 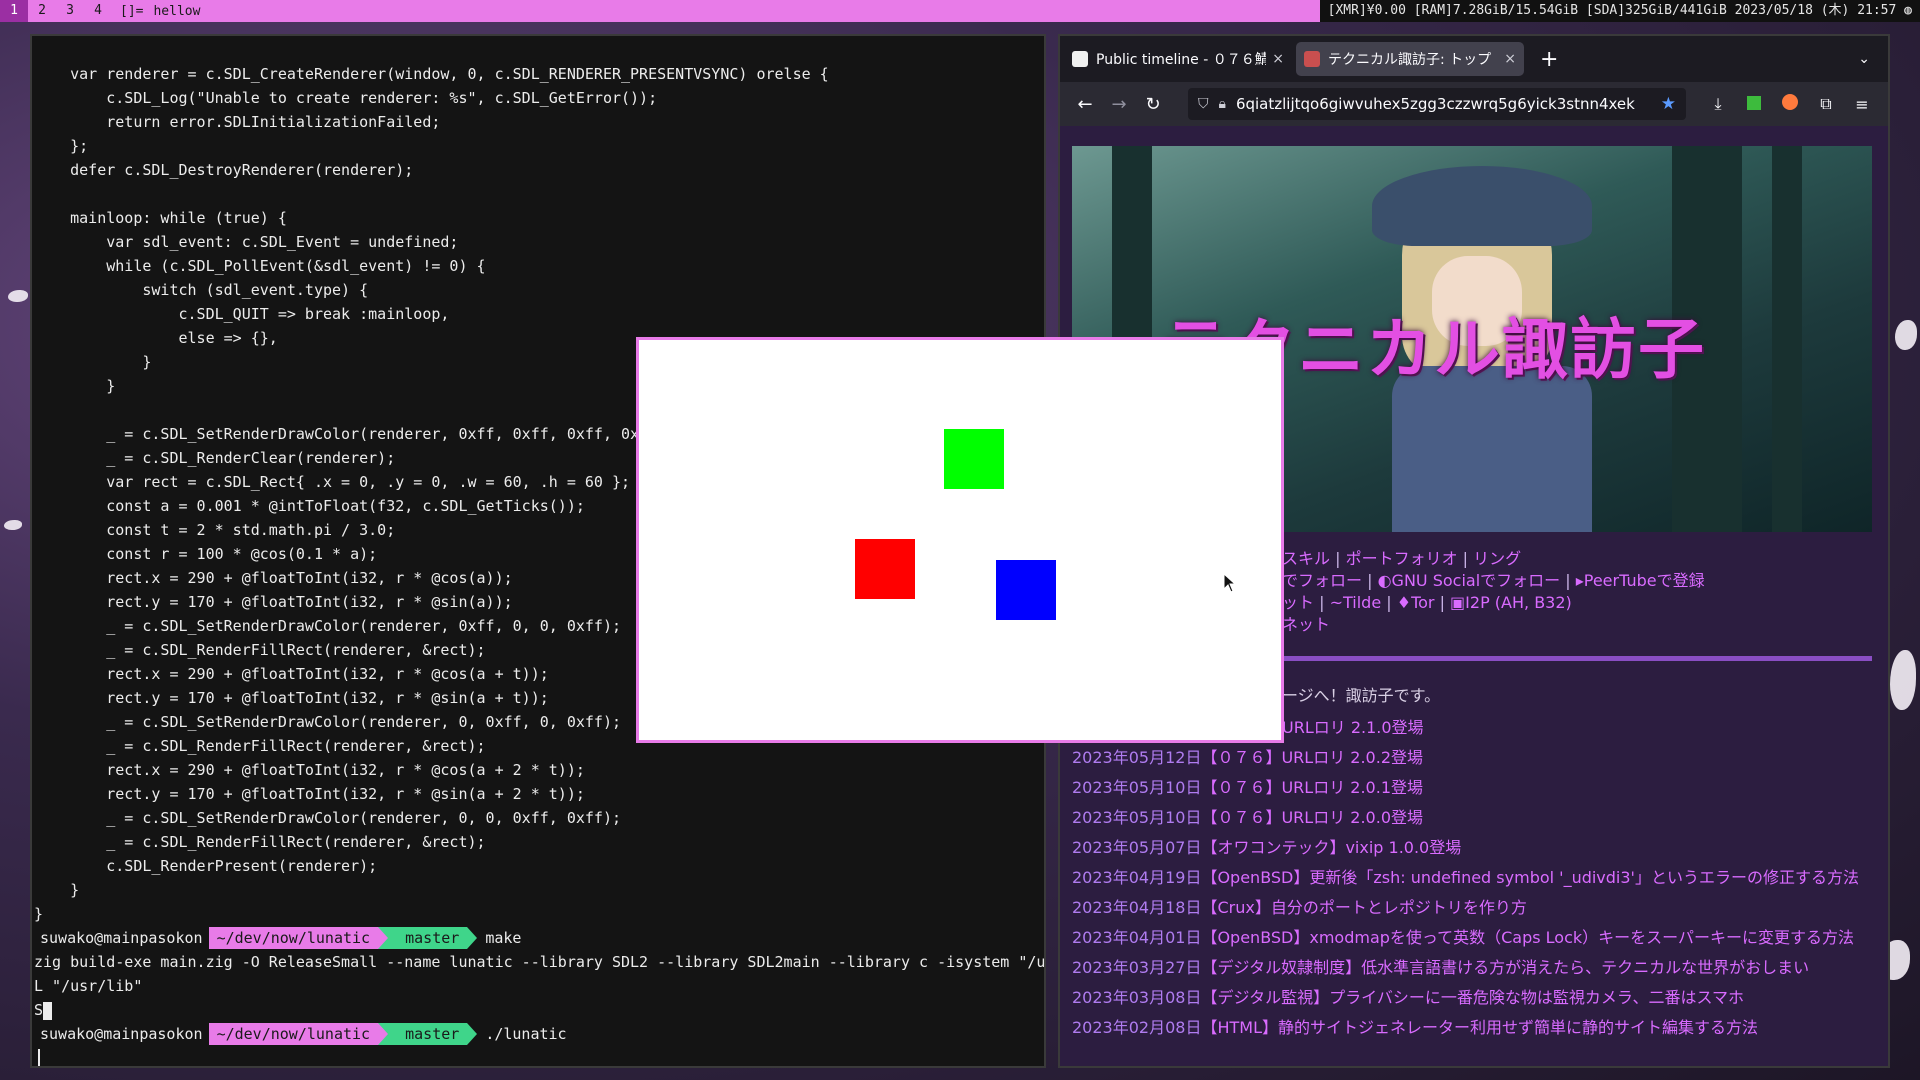 What do you see at coordinates (1137, 787) in the screenshot?
I see `news-date: 2023年05月10日` at bounding box center [1137, 787].